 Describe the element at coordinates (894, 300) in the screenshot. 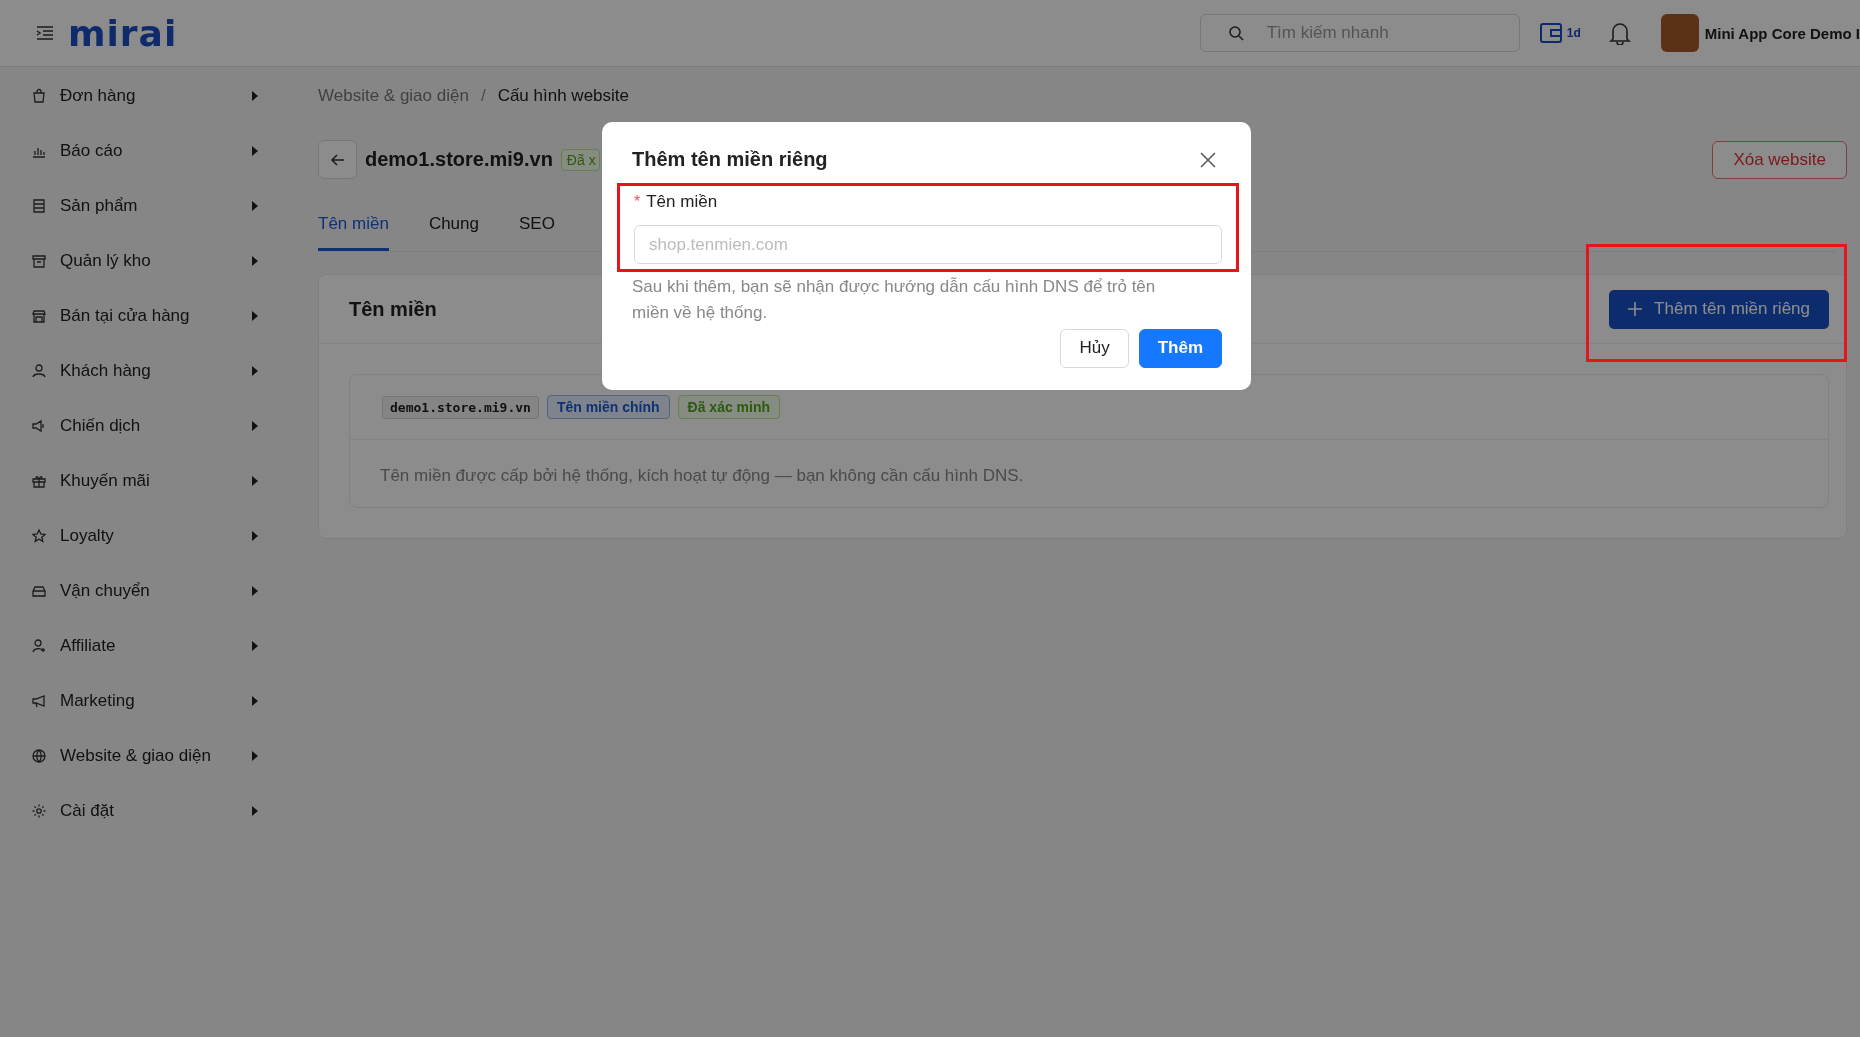

I see `help-text: Sau khi thêm, bạn sẽ nhận được hướng dẫn cấu hình DNS để trỏ tên miền về hệ thống.` at that location.